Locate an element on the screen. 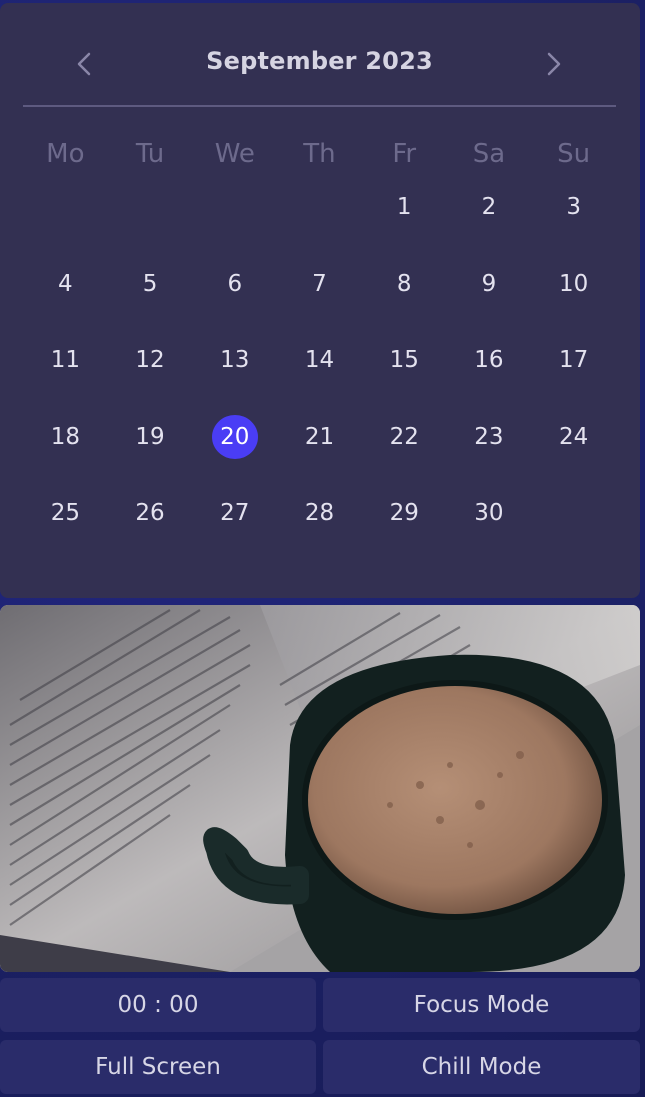 The image size is (645, 1097). day-number: 2 is located at coordinates (489, 207).